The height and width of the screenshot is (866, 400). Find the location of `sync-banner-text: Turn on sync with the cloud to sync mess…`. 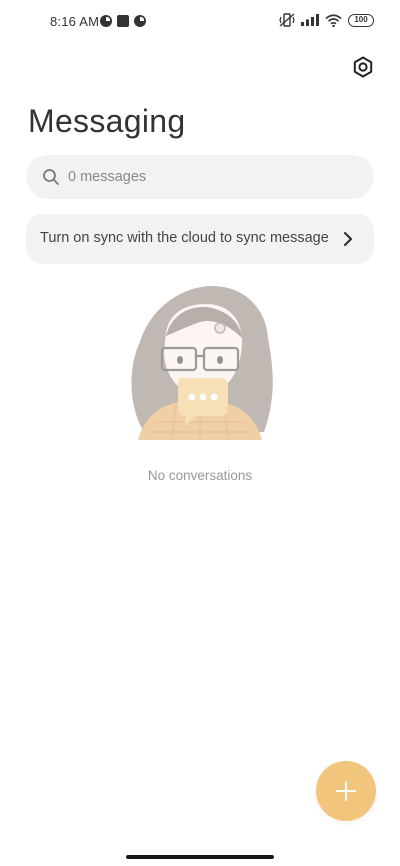

sync-banner-text: Turn on sync with the cloud to sync mess… is located at coordinates (184, 238).